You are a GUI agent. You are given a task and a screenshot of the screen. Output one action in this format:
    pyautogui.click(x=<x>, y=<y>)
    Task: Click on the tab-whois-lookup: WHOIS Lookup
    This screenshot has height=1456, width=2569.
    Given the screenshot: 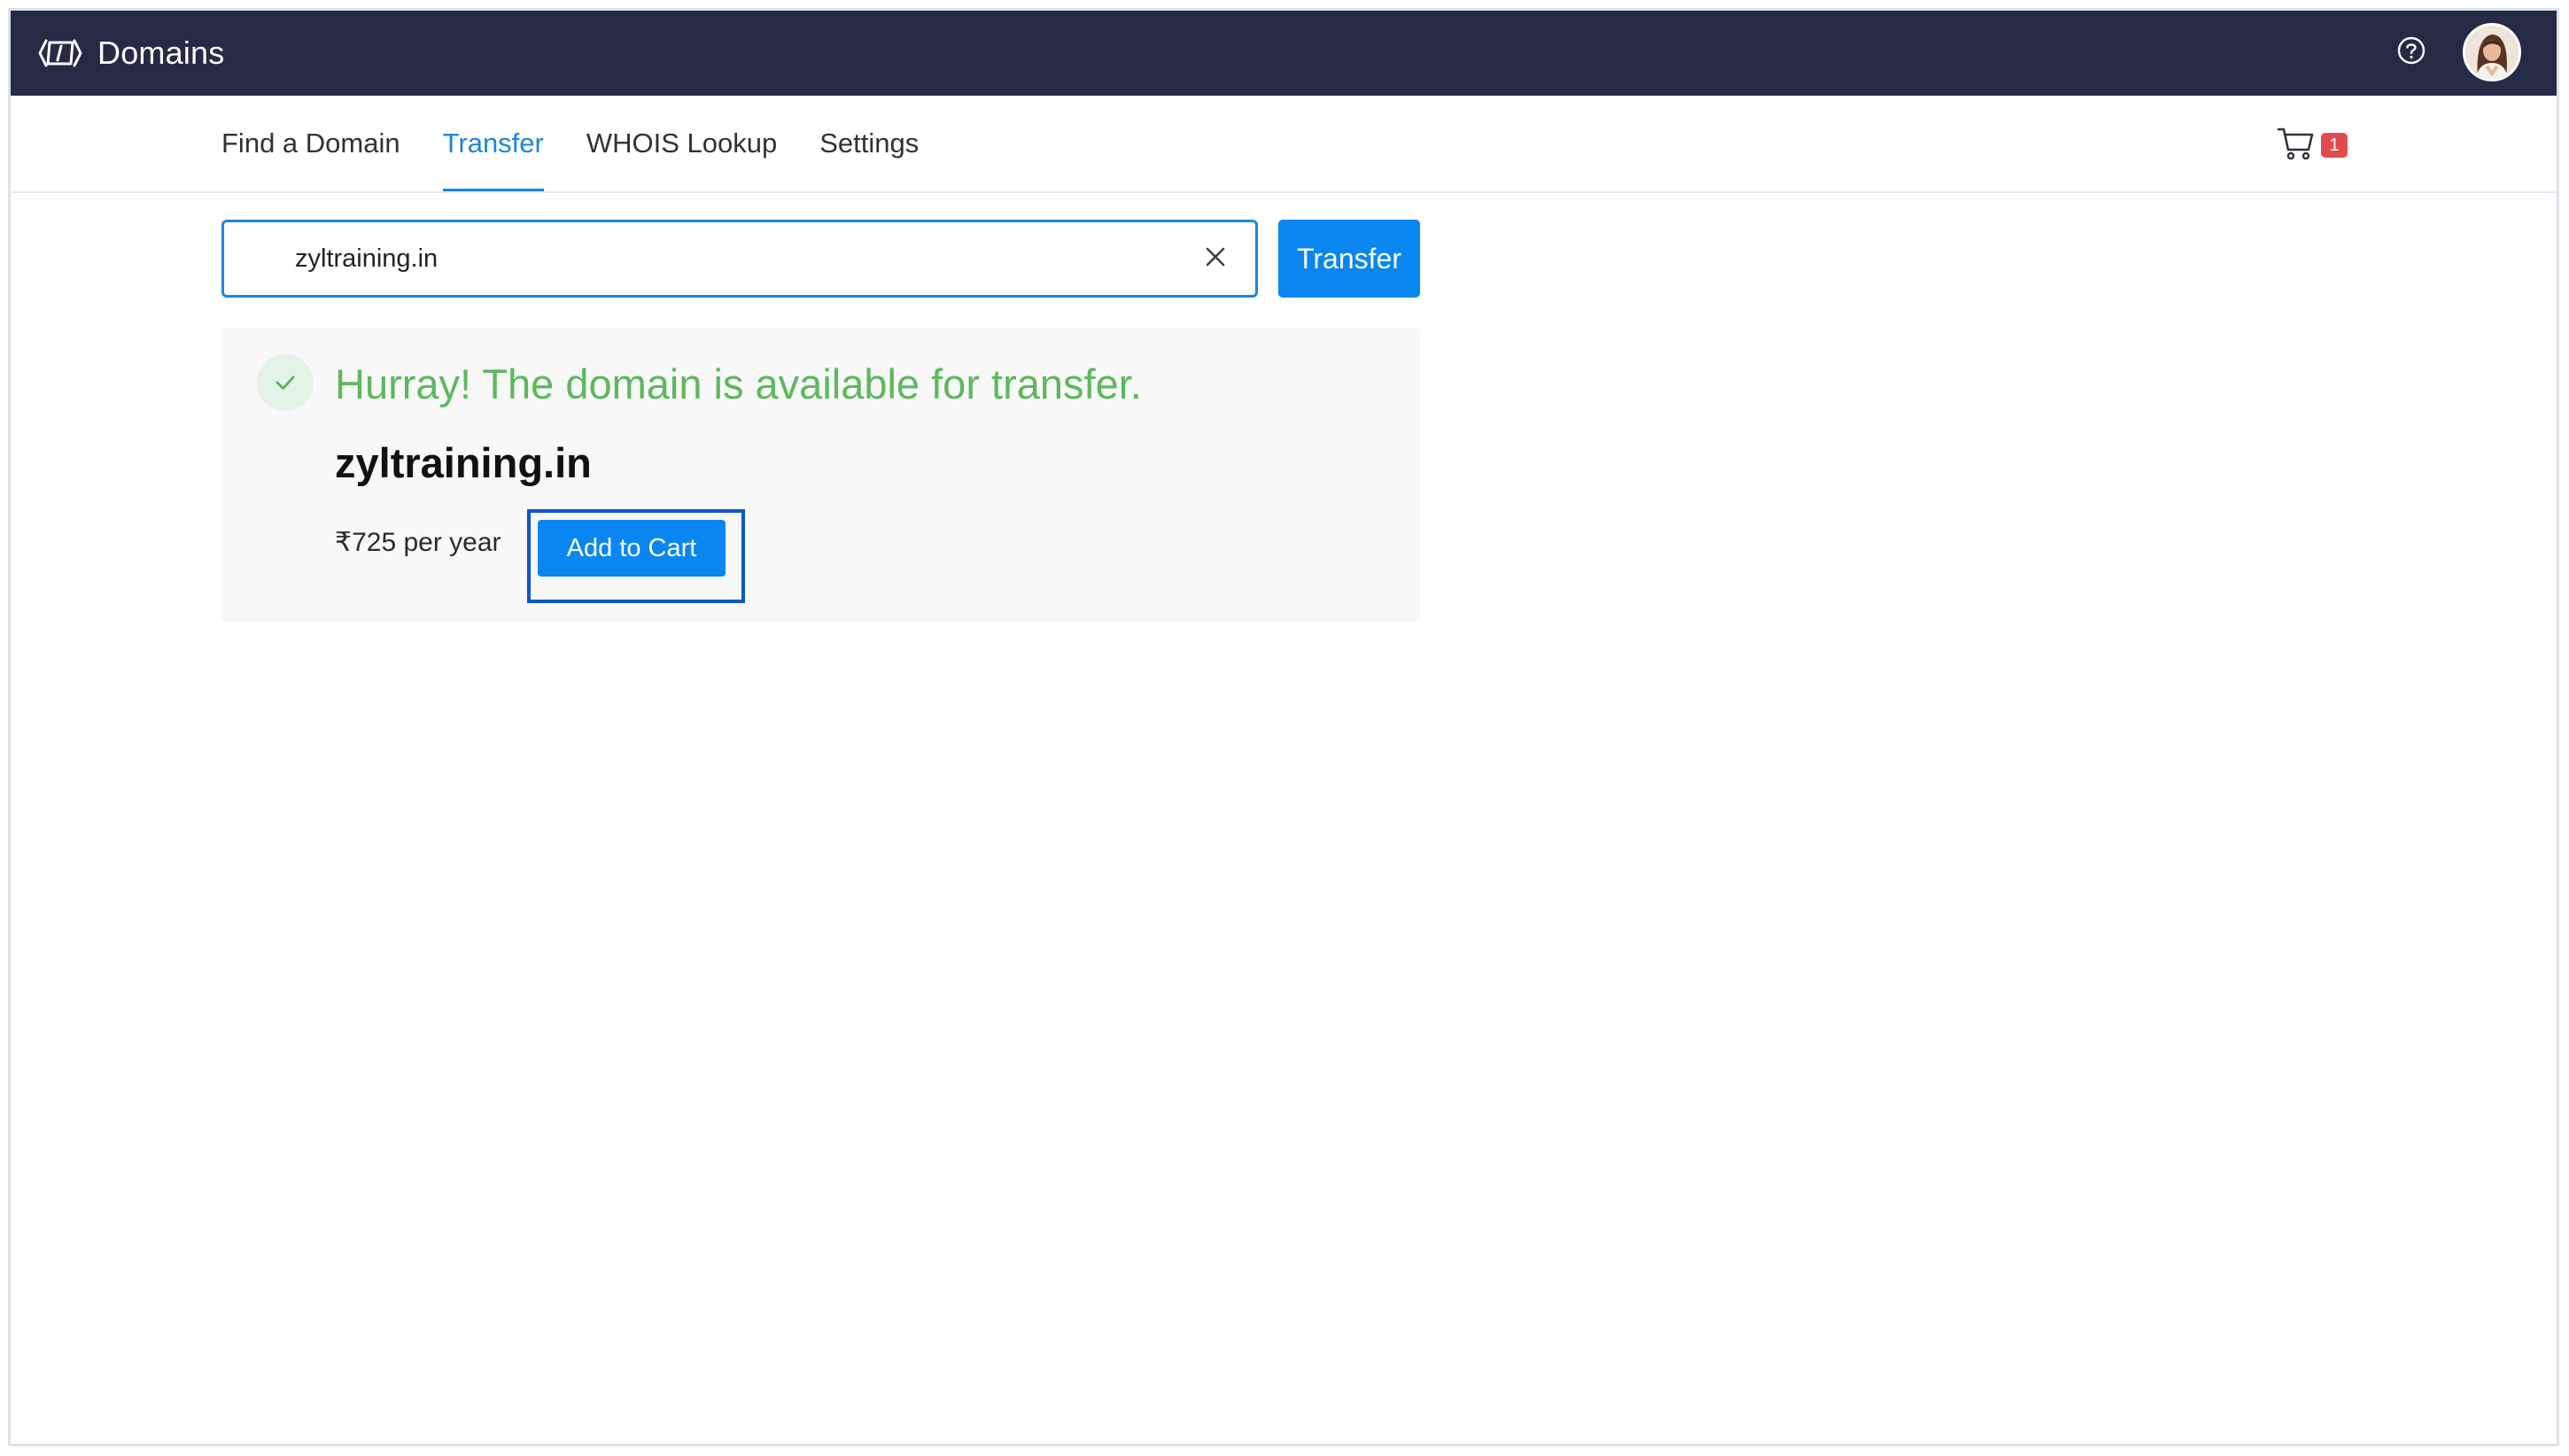 What is the action you would take?
    pyautogui.click(x=681, y=143)
    